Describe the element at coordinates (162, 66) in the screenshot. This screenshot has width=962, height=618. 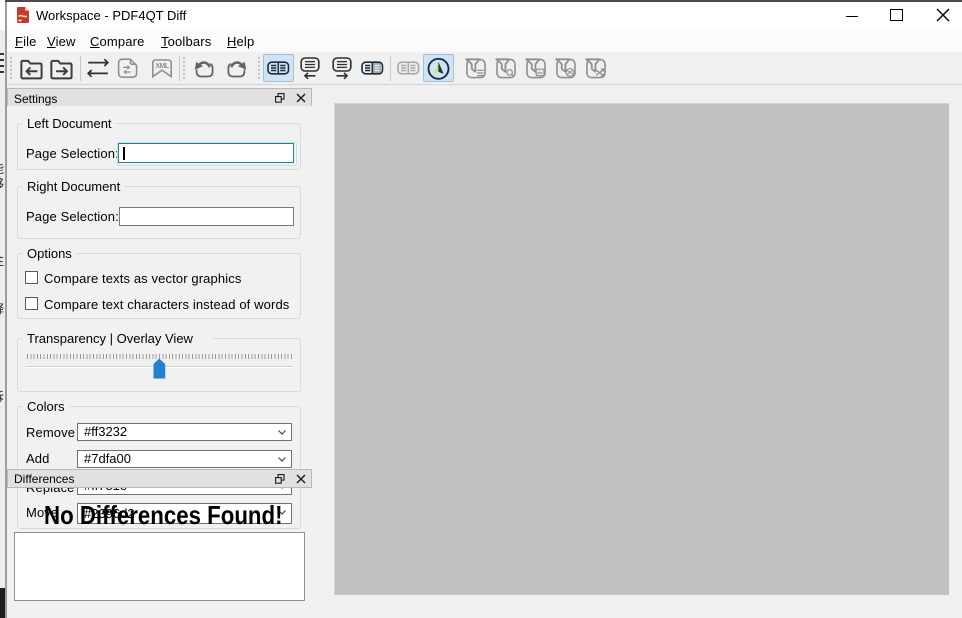
I see `svg-text: XML` at that location.